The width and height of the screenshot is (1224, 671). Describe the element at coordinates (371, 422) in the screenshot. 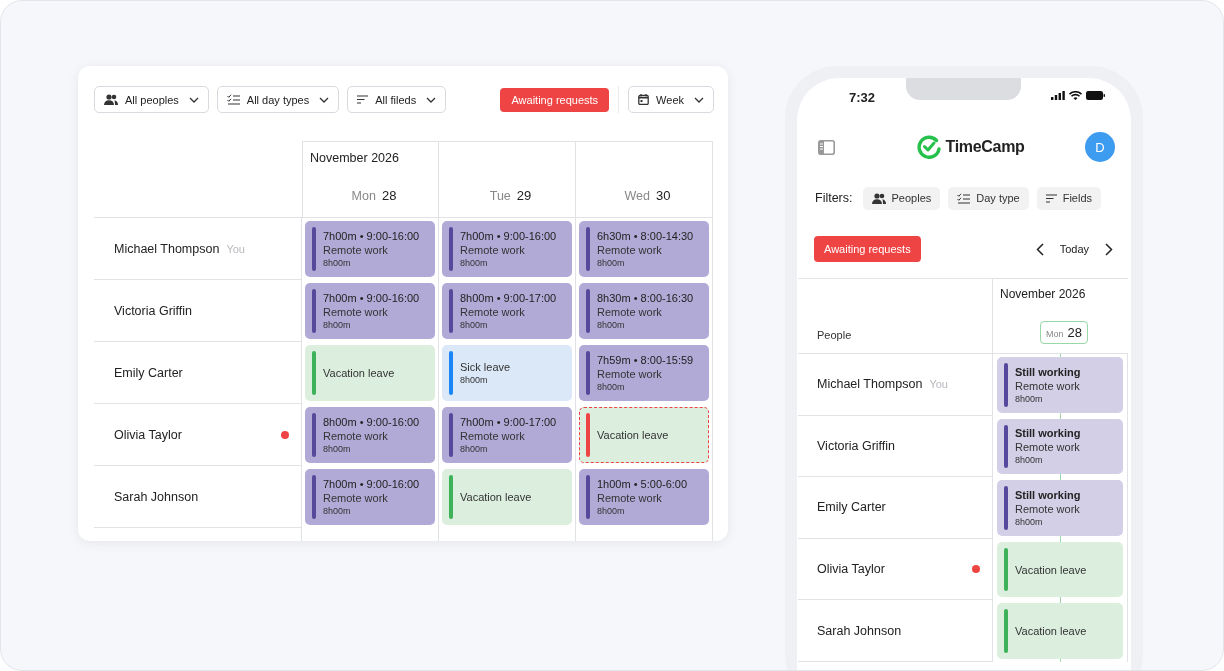

I see `entry-title: 8h00m • 9:00-16:00` at that location.